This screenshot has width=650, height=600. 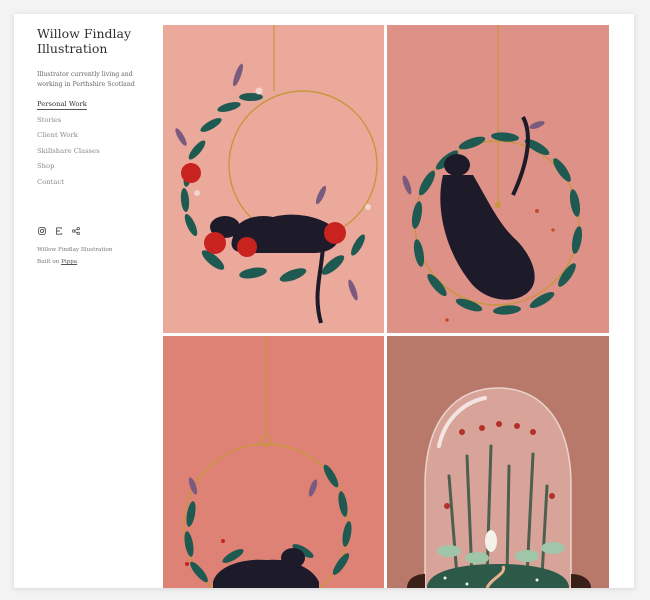 I want to click on nav-item-stories: Stories, so click(x=97, y=121).